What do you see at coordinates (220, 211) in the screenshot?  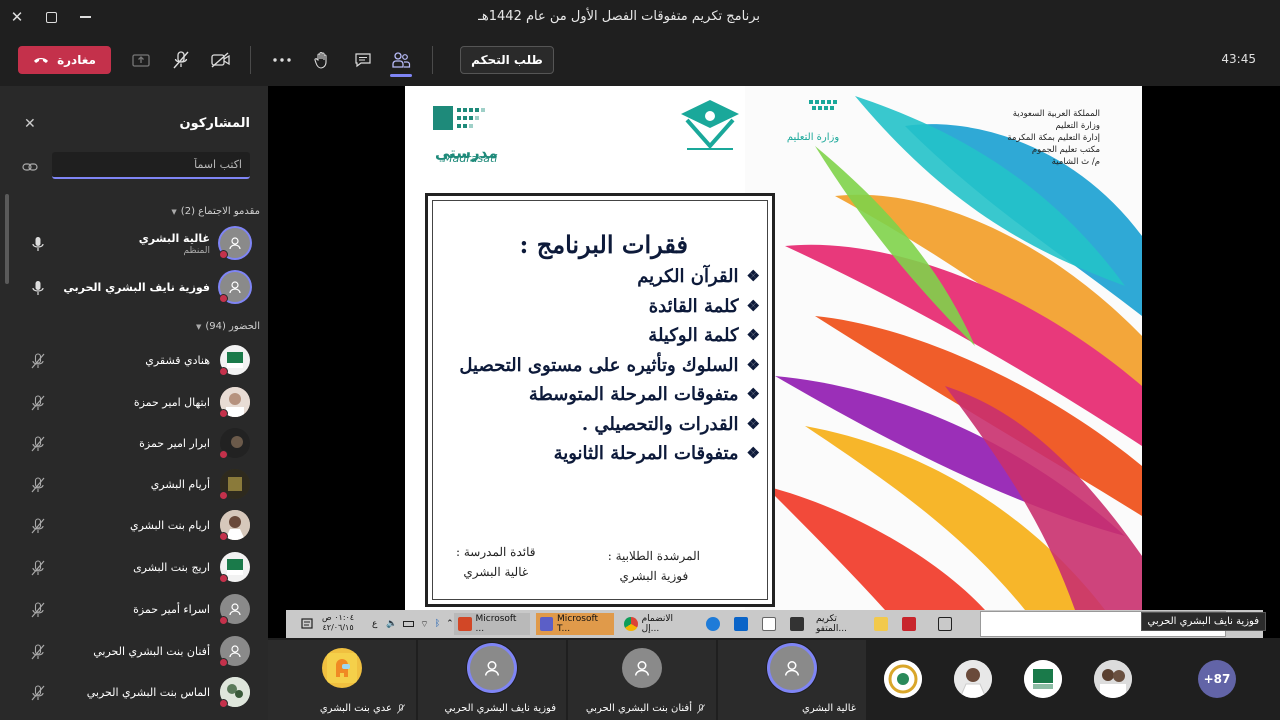 I see `presenters-header-label: مقدمو الاجتماع (2)` at bounding box center [220, 211].